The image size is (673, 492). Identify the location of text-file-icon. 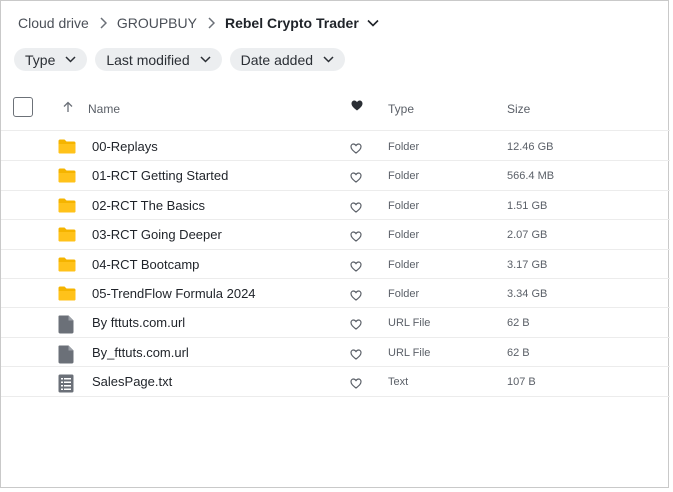
(66, 386).